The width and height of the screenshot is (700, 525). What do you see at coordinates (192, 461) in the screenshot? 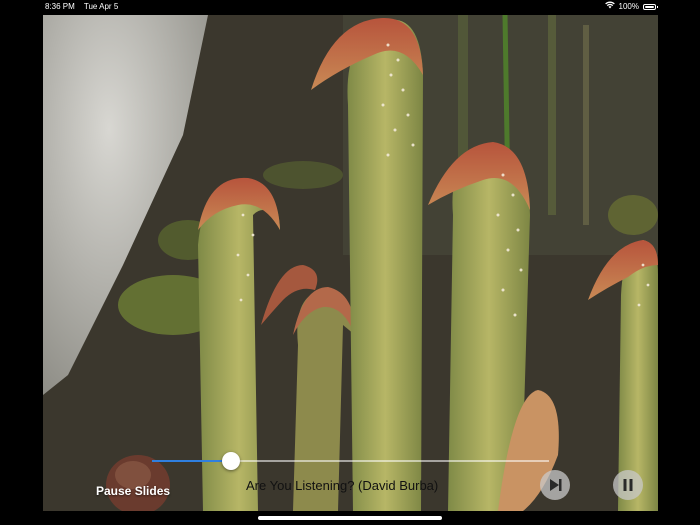
I see `progress-fill` at bounding box center [192, 461].